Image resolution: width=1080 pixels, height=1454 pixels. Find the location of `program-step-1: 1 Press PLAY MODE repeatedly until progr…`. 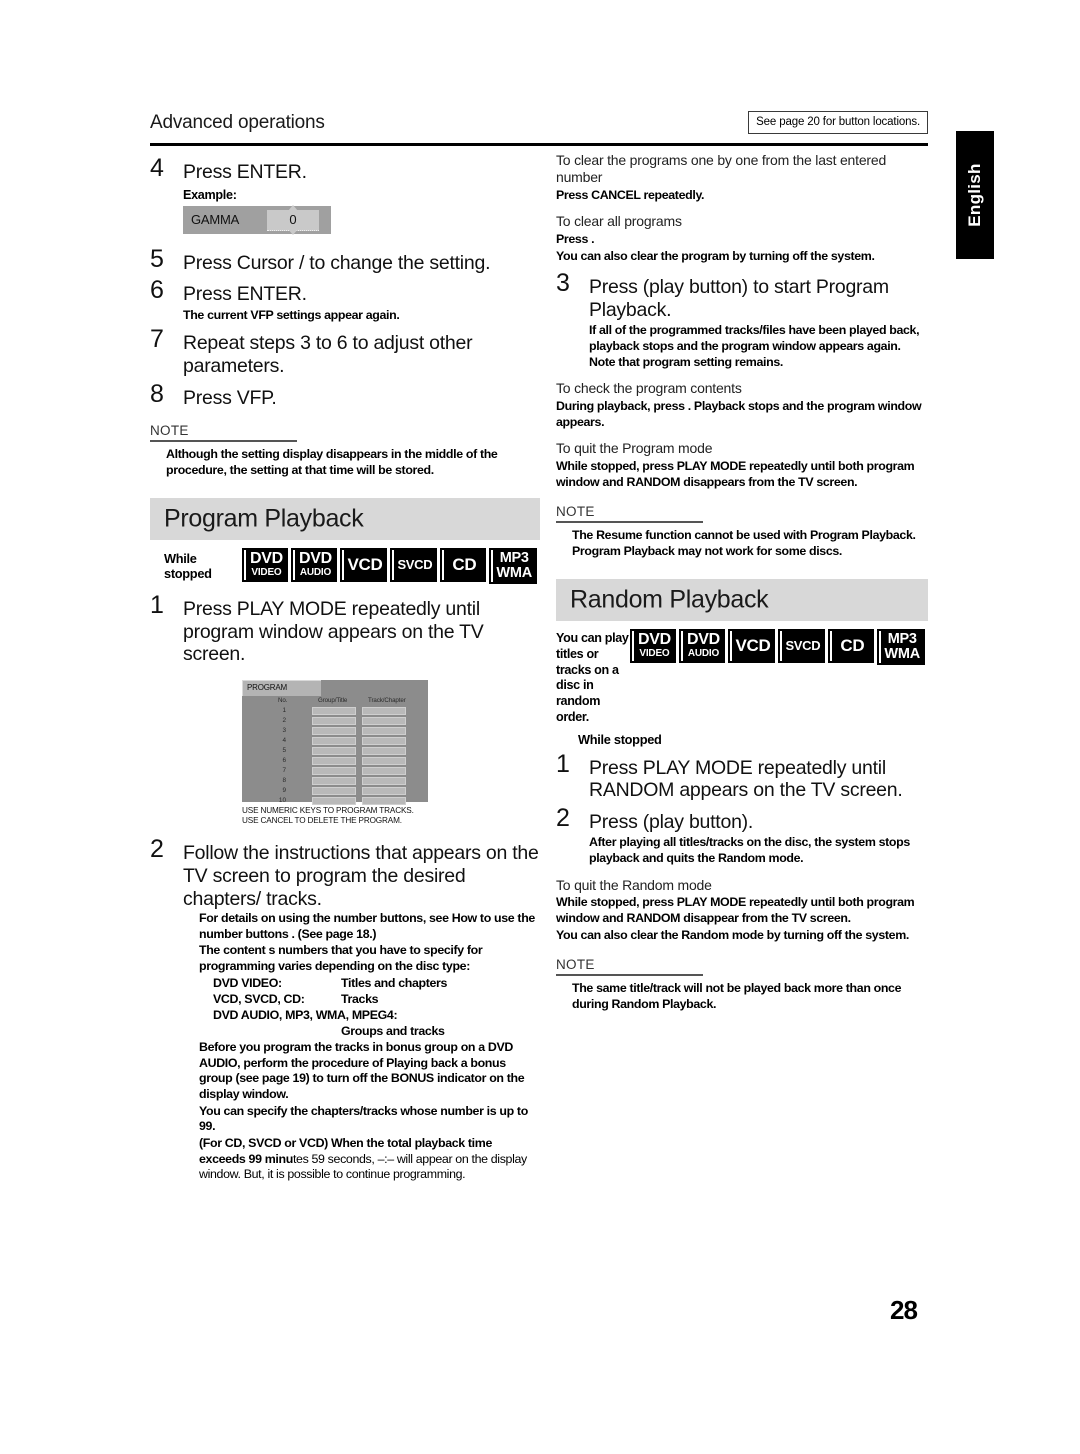

program-step-1: 1 Press PLAY MODE repeatedly until progr… is located at coordinates (345, 629).